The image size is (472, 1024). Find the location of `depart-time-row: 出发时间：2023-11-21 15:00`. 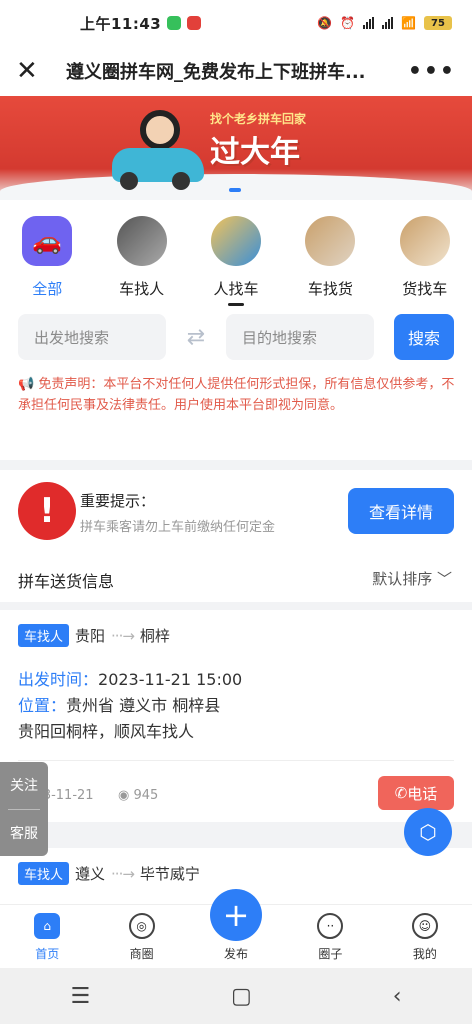

depart-time-row: 出发时间：2023-11-21 15:00 is located at coordinates (130, 678).